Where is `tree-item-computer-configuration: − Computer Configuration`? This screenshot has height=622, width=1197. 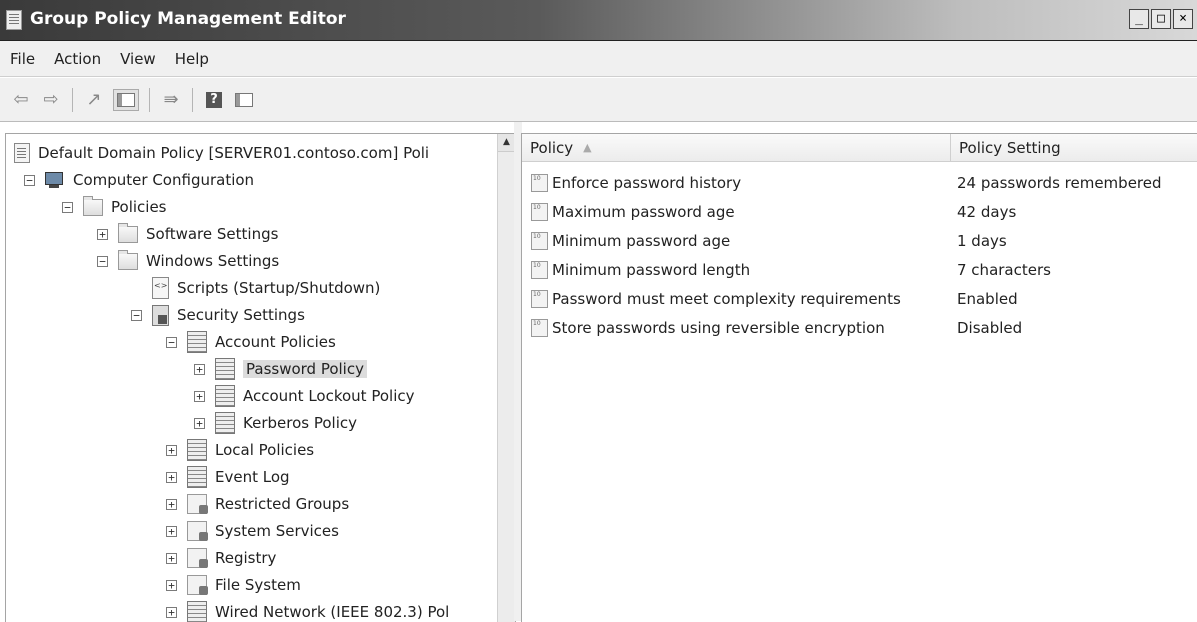 tree-item-computer-configuration: − Computer Configuration is located at coordinates (139, 180).